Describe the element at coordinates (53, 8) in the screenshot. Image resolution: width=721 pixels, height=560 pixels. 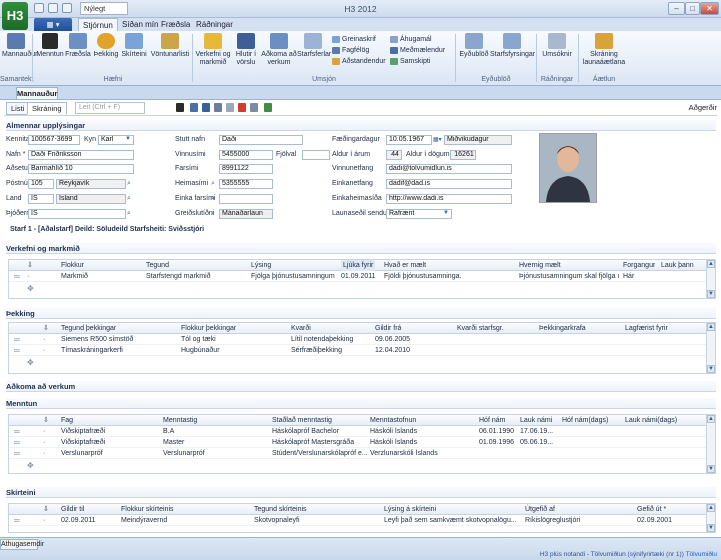
I see `undo-icon` at that location.